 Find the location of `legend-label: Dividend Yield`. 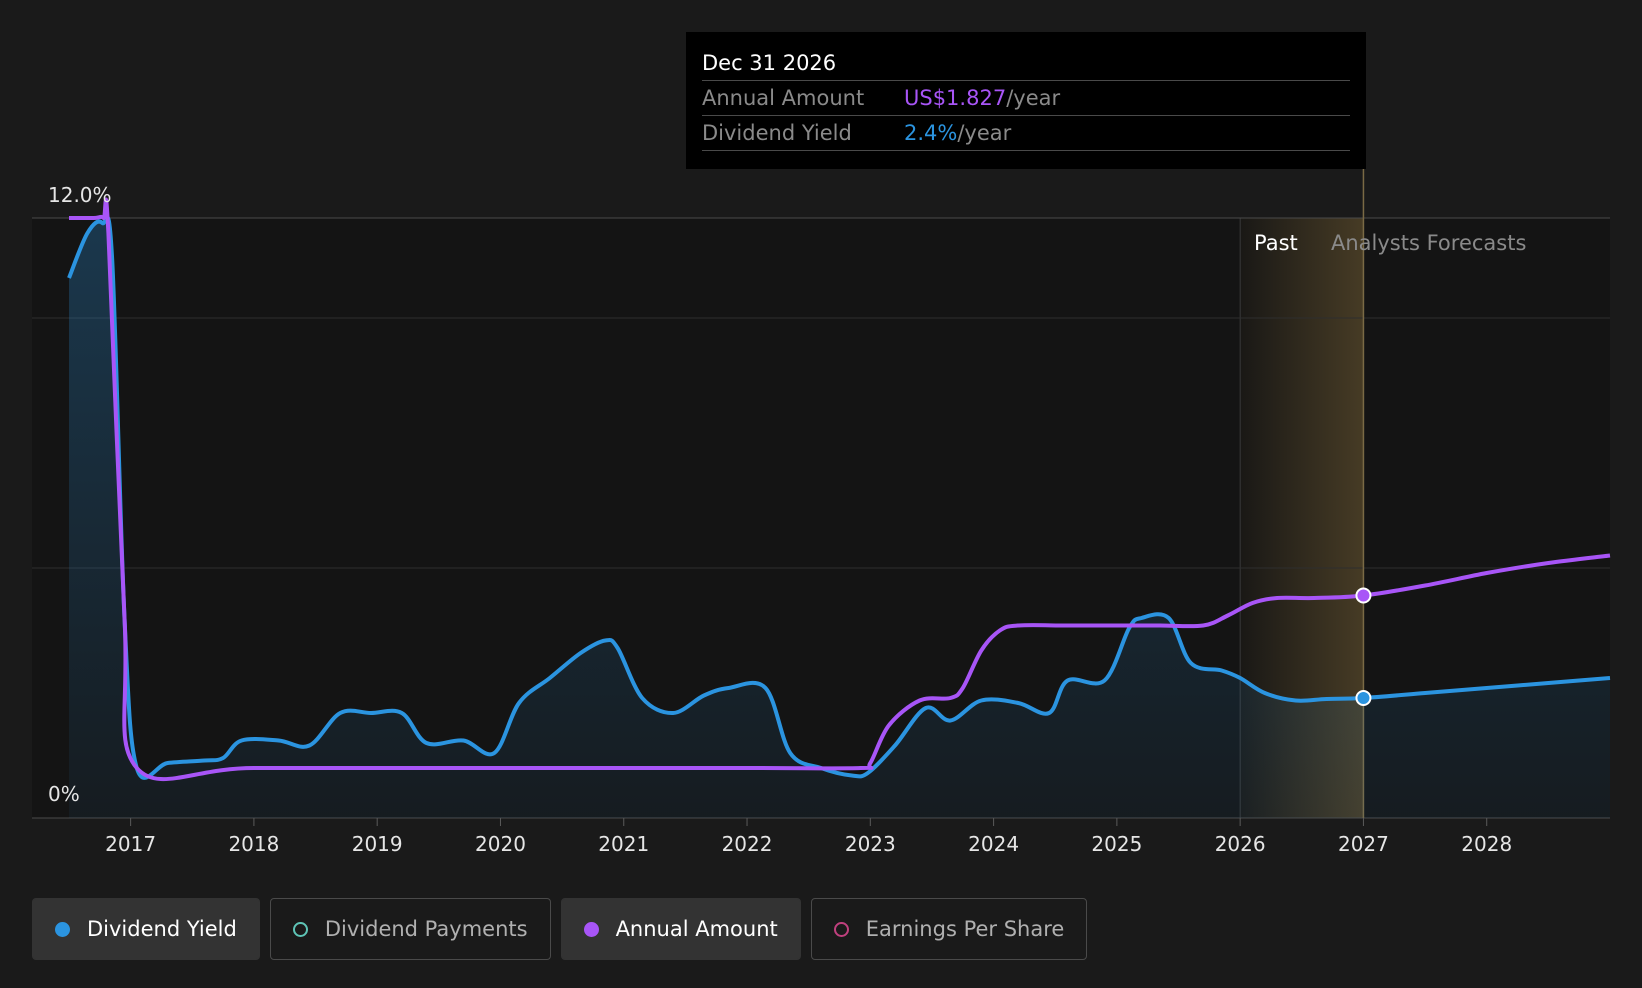

legend-label: Dividend Yield is located at coordinates (162, 929).